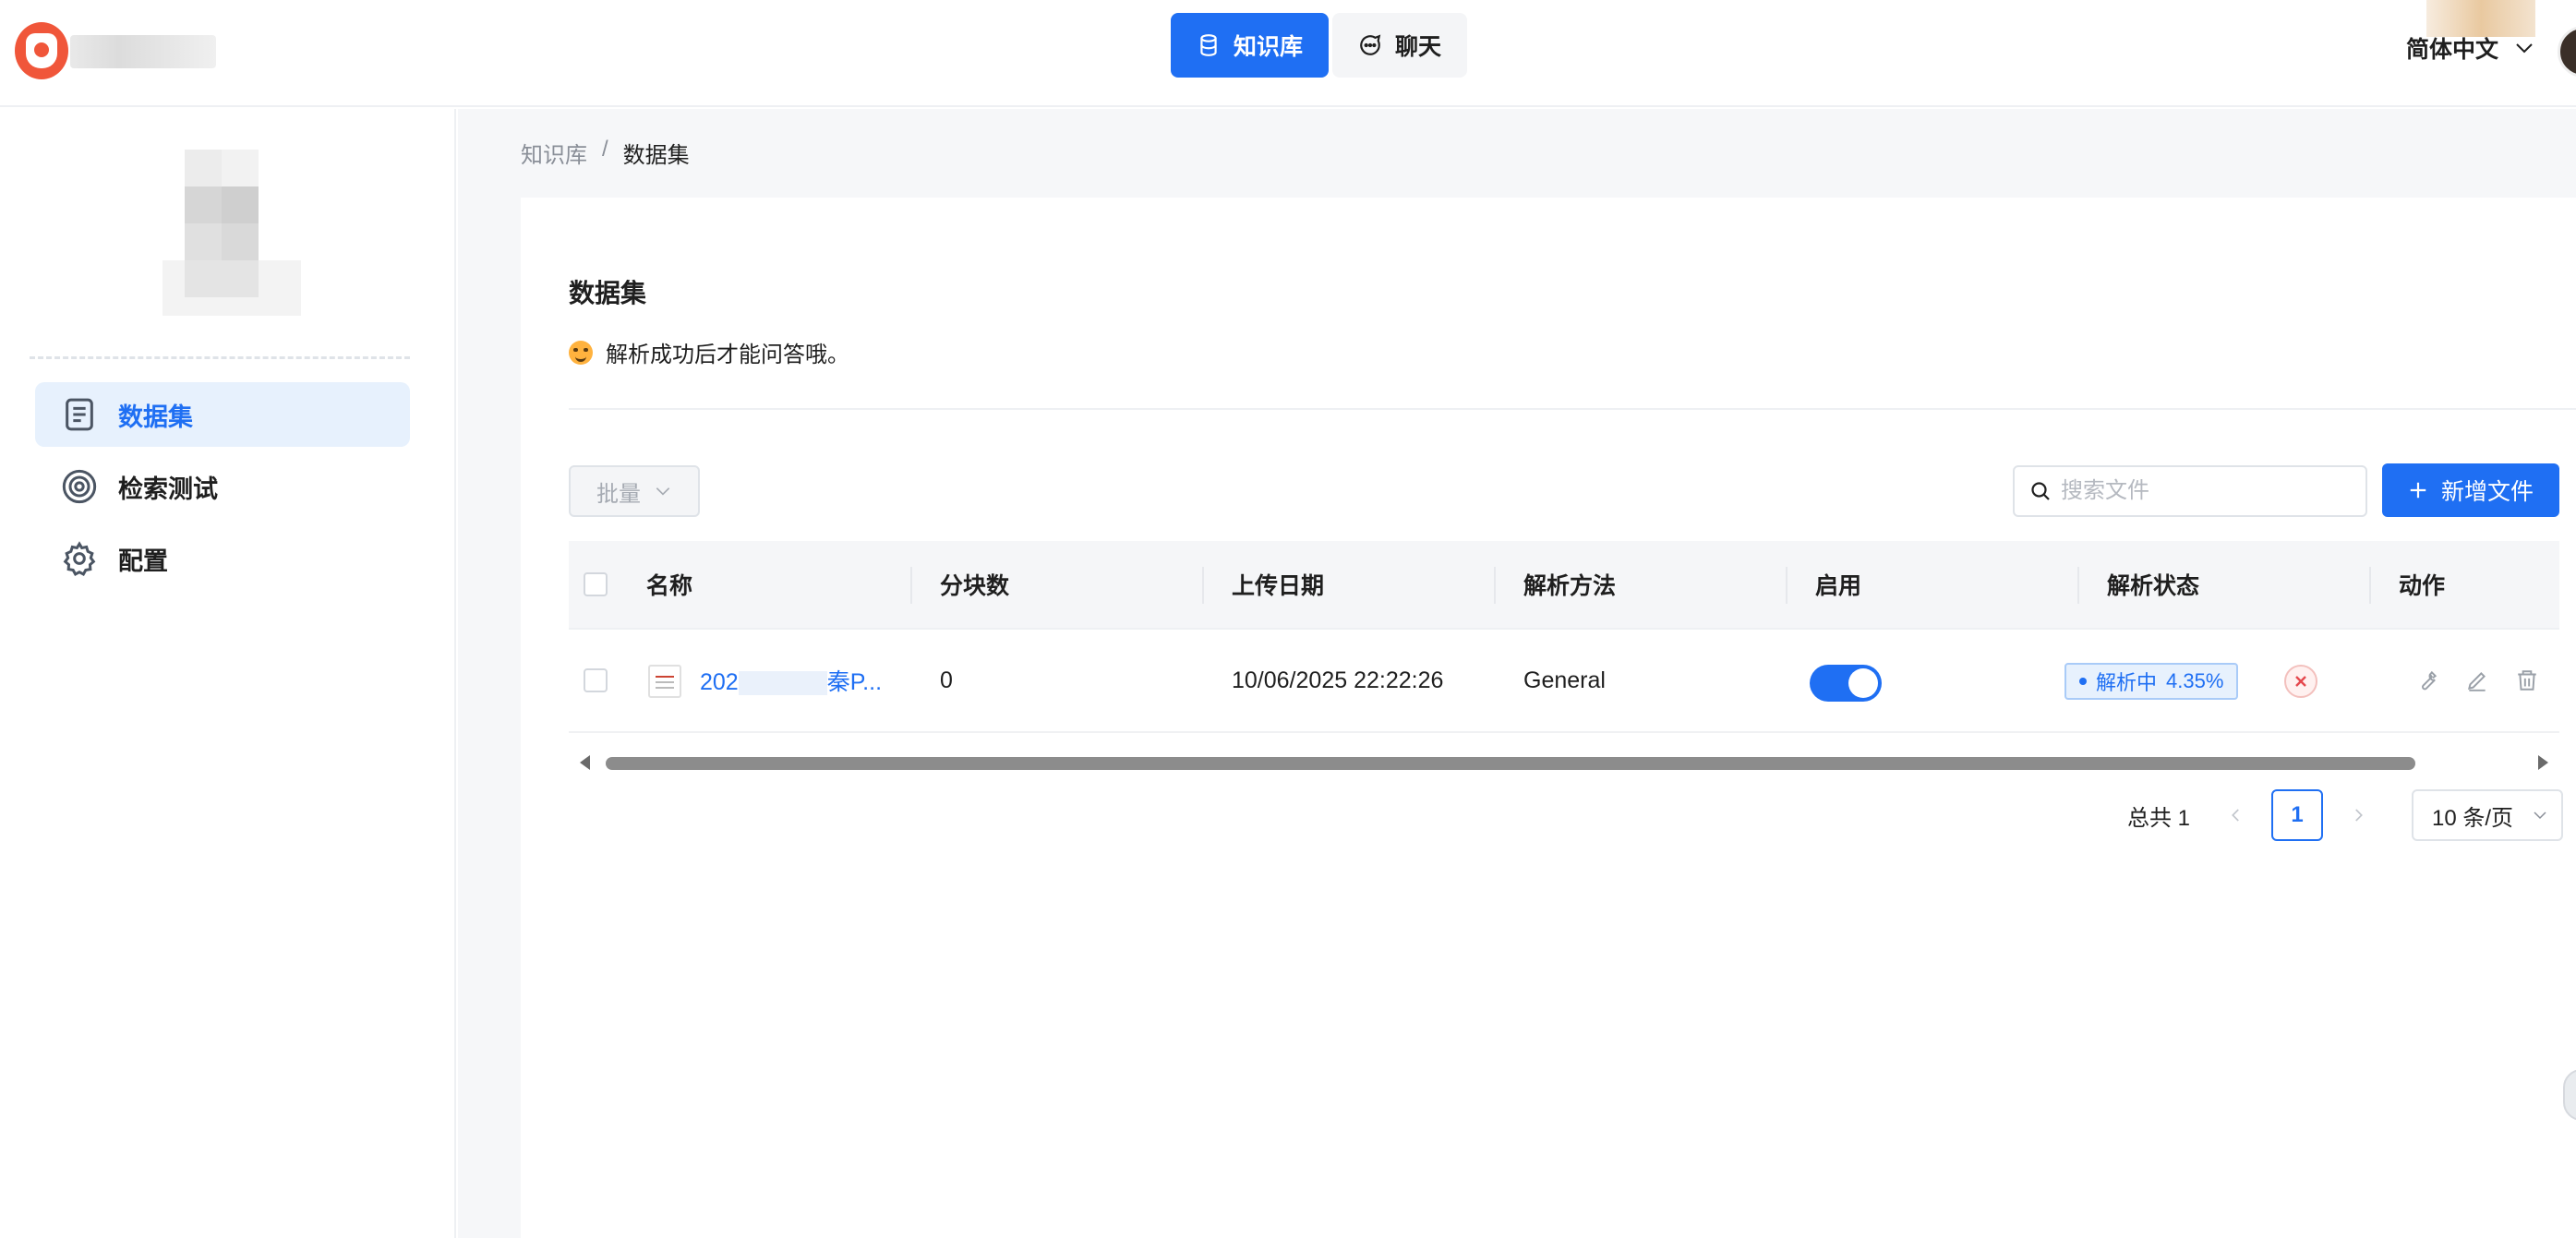  I want to click on scrollbar-thumb, so click(1510, 763).